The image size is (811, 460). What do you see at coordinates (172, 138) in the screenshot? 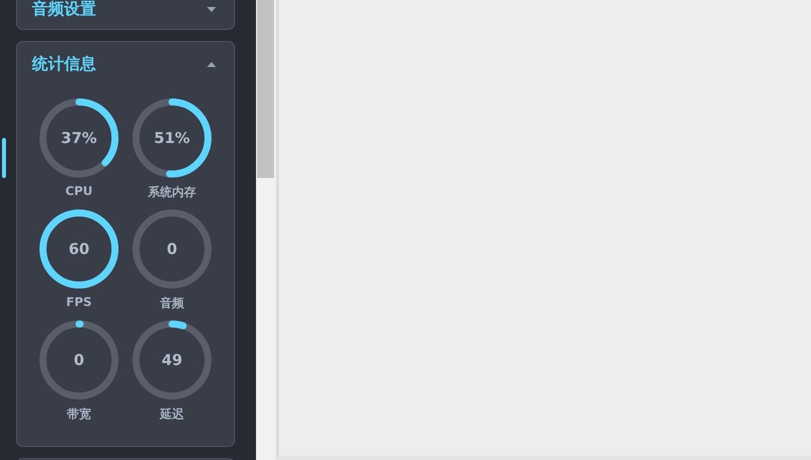
I see `gauge-value: 51%` at bounding box center [172, 138].